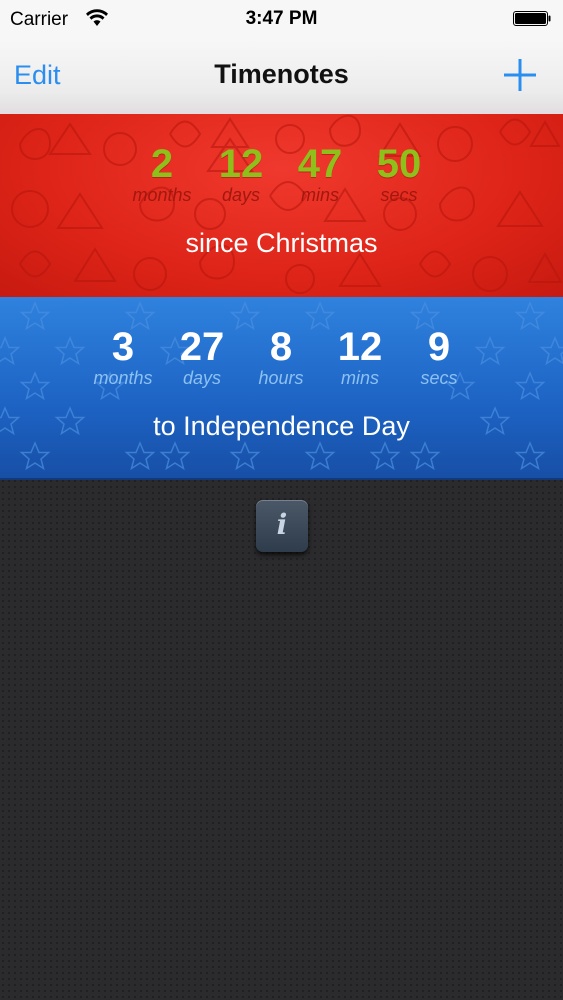  What do you see at coordinates (281, 378) in the screenshot?
I see `counter-unit: hours` at bounding box center [281, 378].